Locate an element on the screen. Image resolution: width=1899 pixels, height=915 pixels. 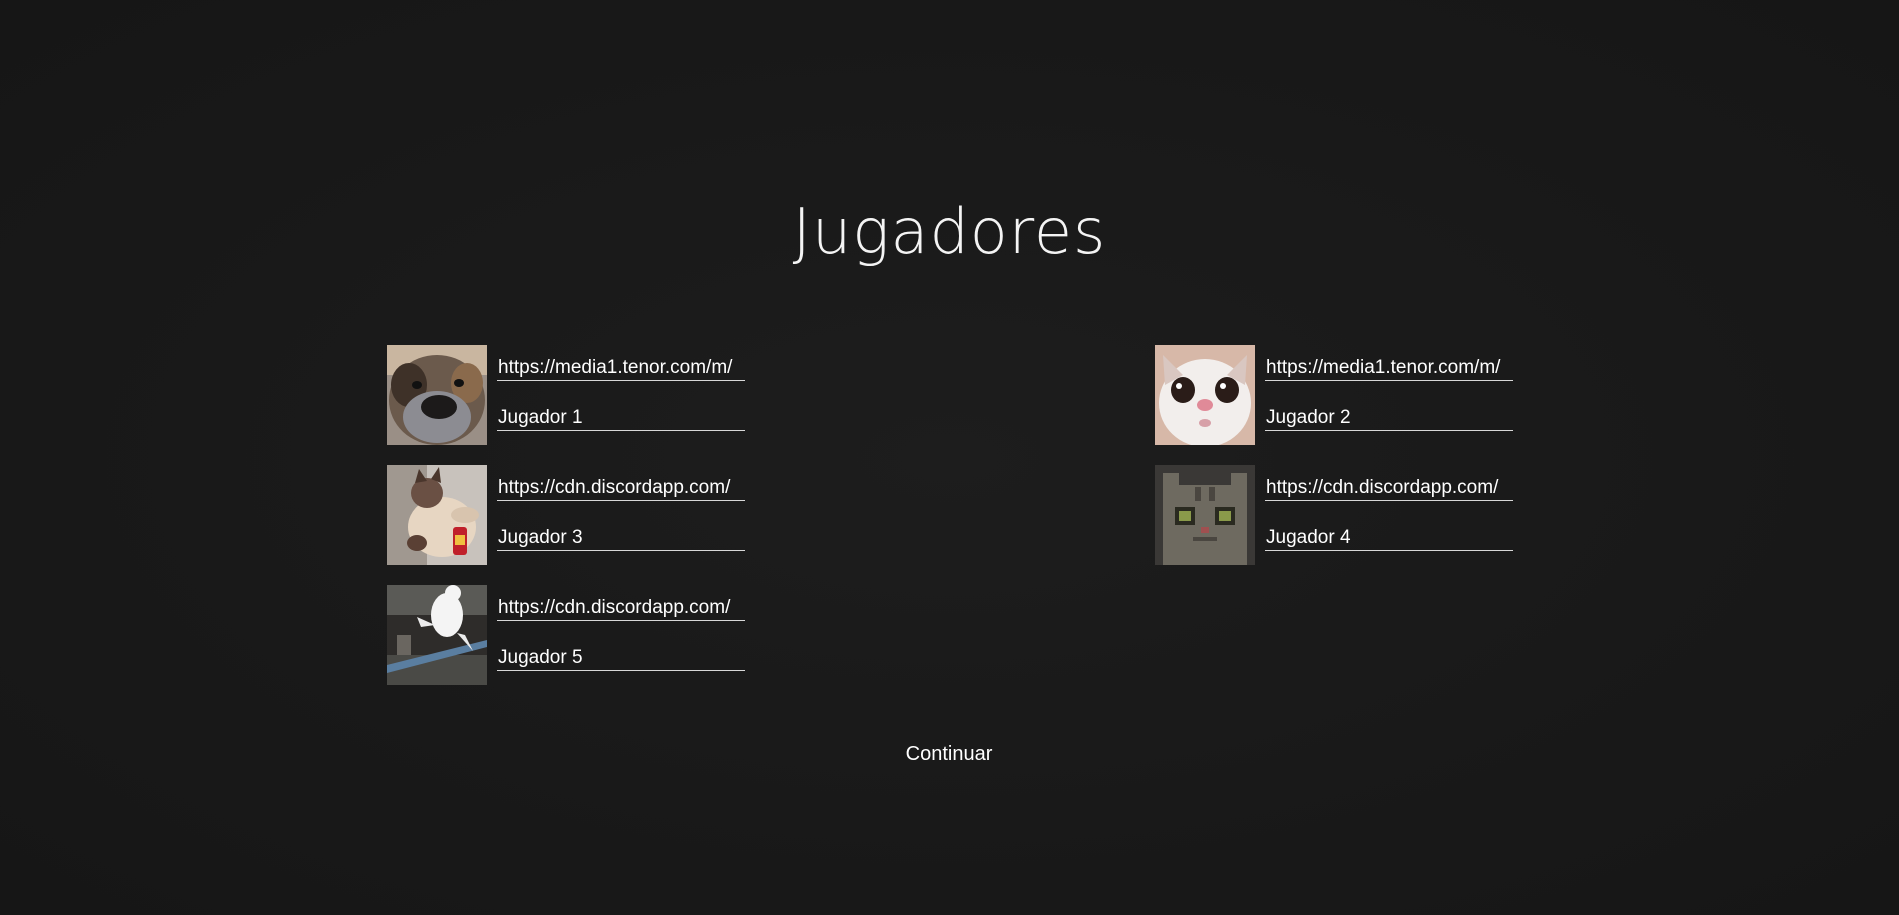
pixel-cat-avatar-image is located at coordinates (1205, 515).